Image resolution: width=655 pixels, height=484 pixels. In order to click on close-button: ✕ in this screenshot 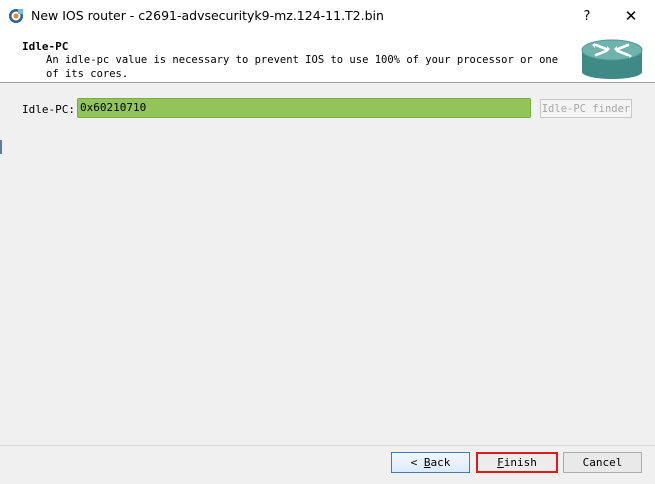, I will do `click(631, 16)`.